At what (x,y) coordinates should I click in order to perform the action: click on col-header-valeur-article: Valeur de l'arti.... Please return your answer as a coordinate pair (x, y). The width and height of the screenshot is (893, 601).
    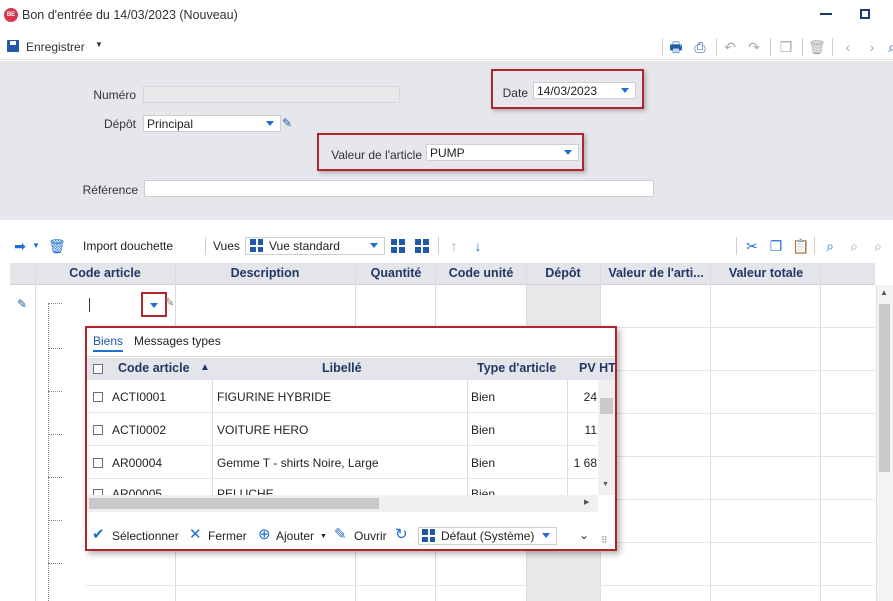
    Looking at the image, I should click on (656, 273).